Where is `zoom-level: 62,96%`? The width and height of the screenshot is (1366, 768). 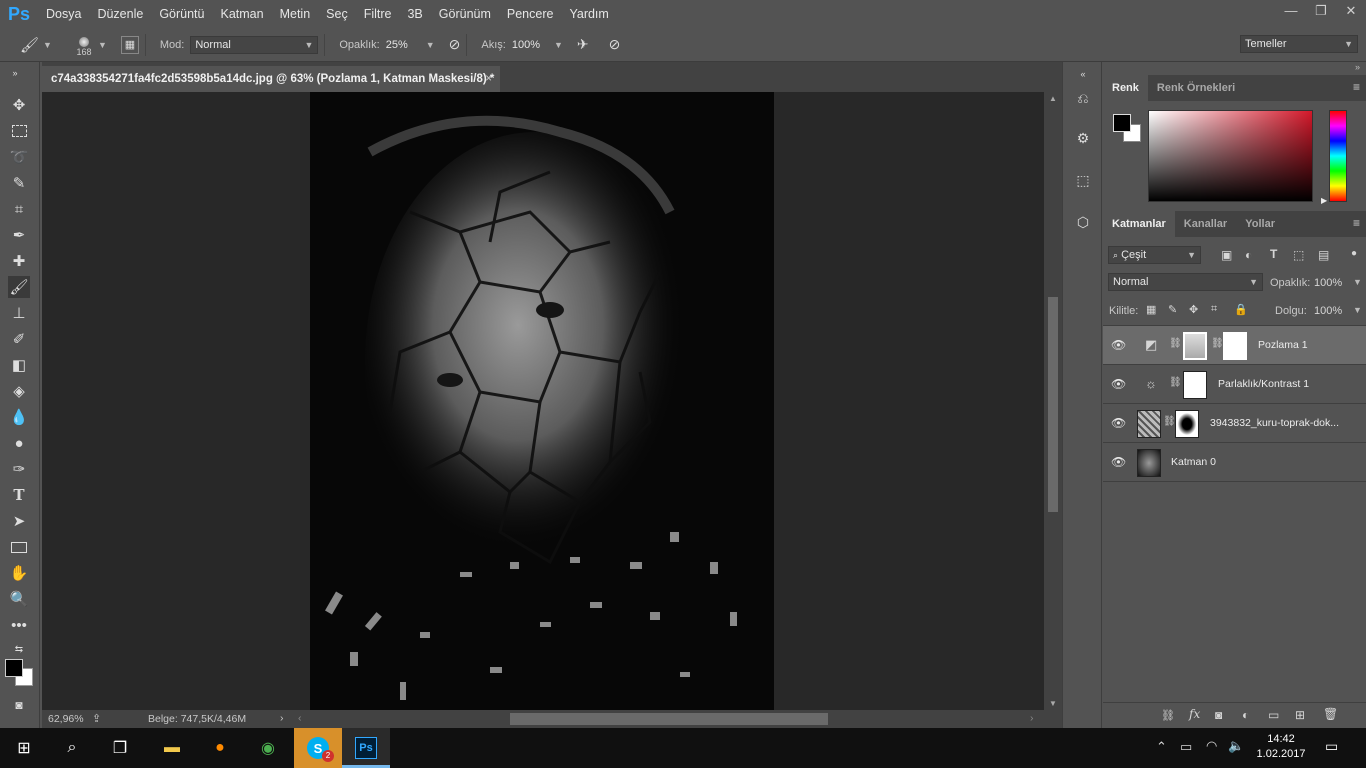
zoom-level: 62,96% is located at coordinates (66, 719).